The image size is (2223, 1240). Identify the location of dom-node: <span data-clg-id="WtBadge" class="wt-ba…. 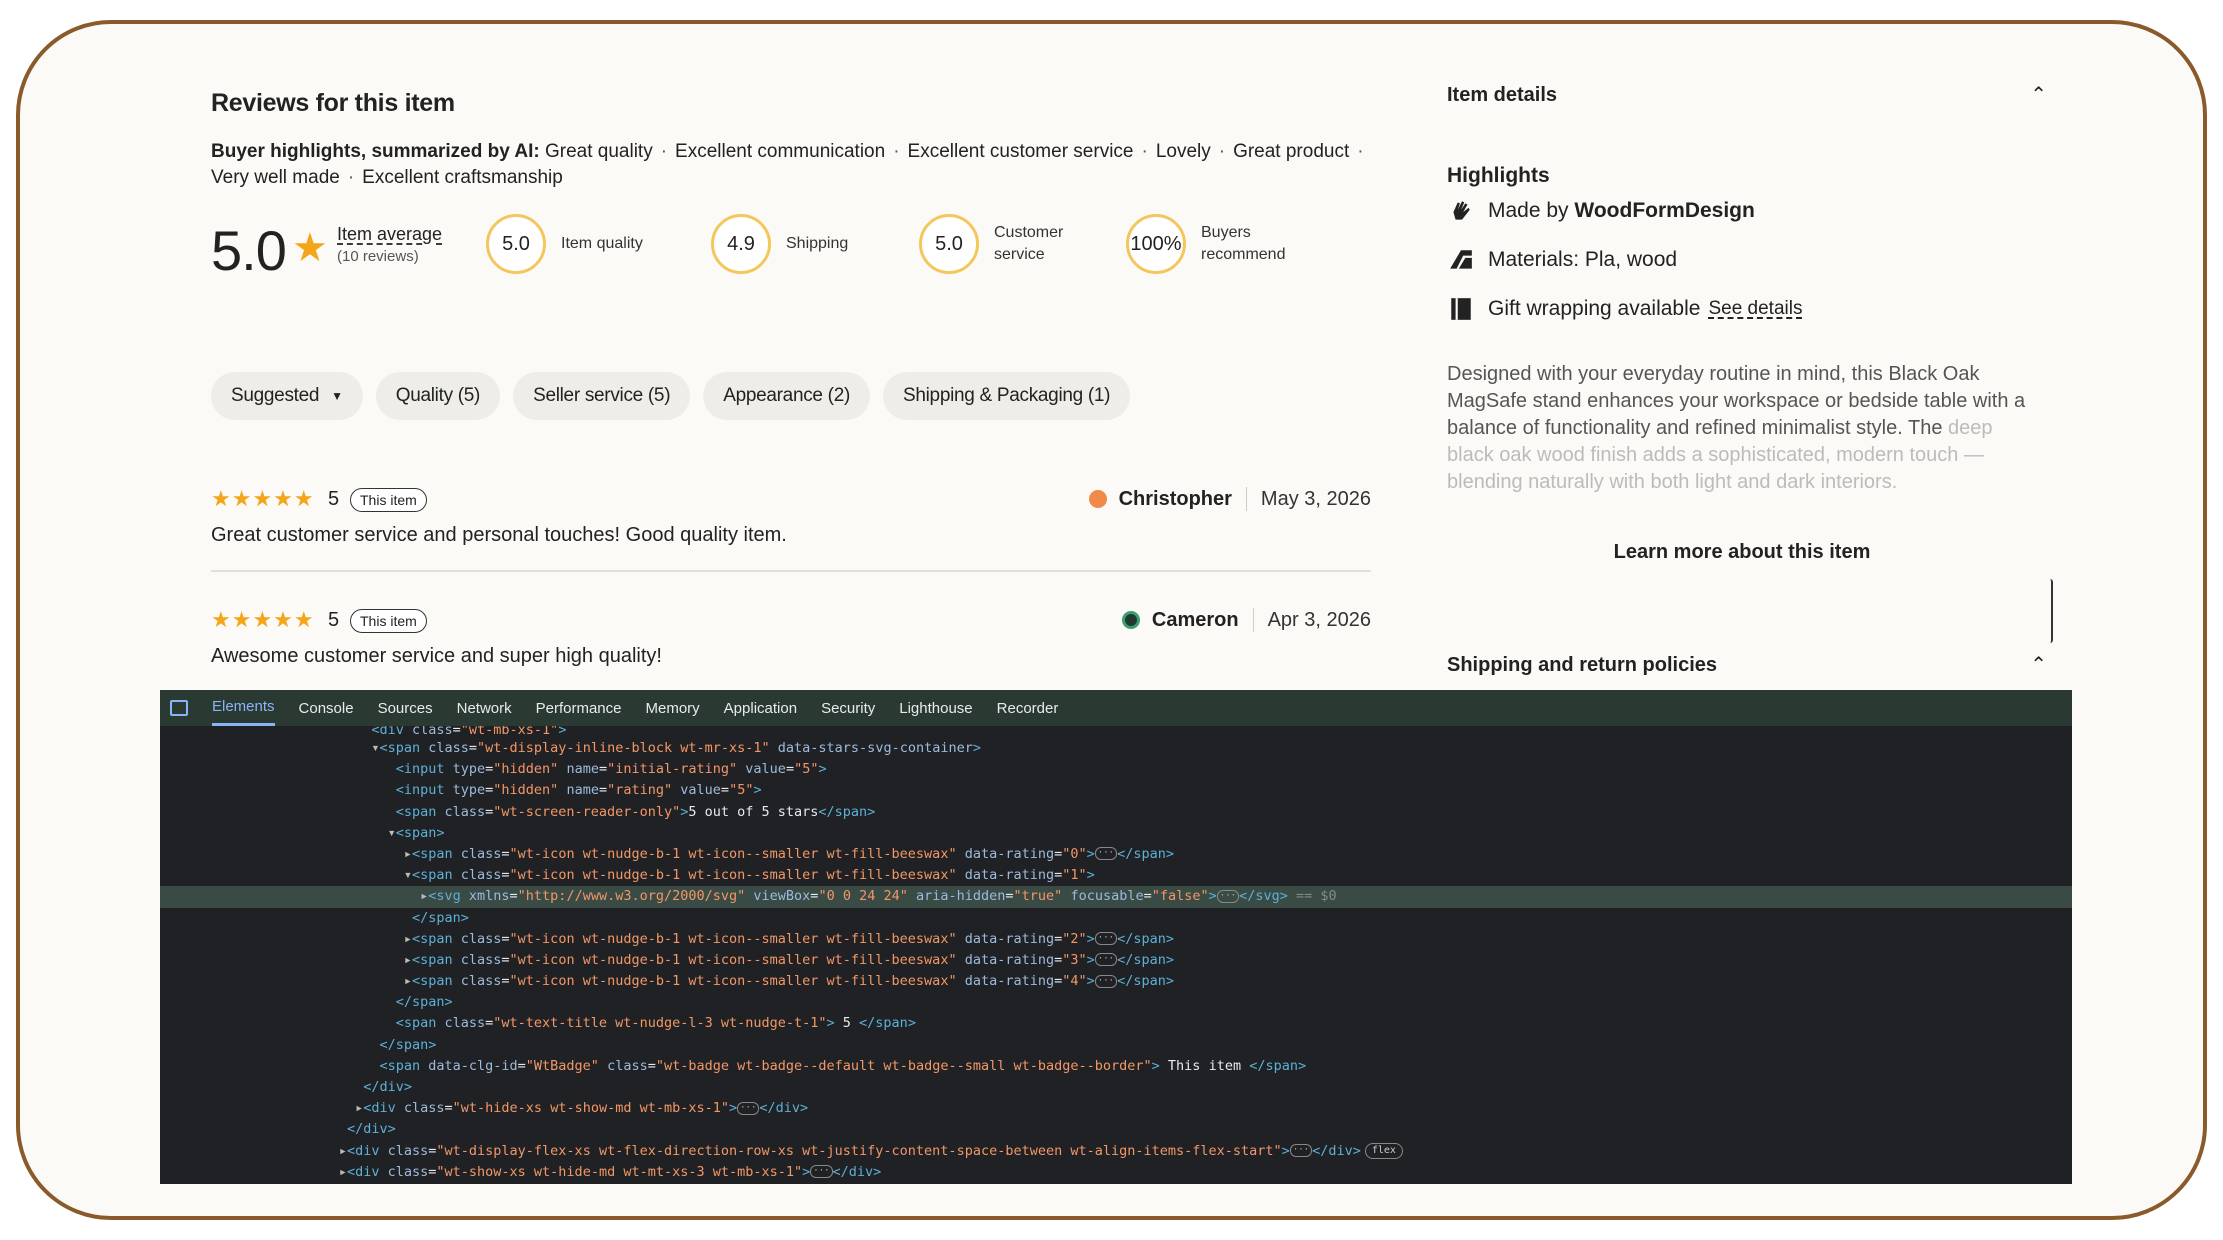
(1116, 1066).